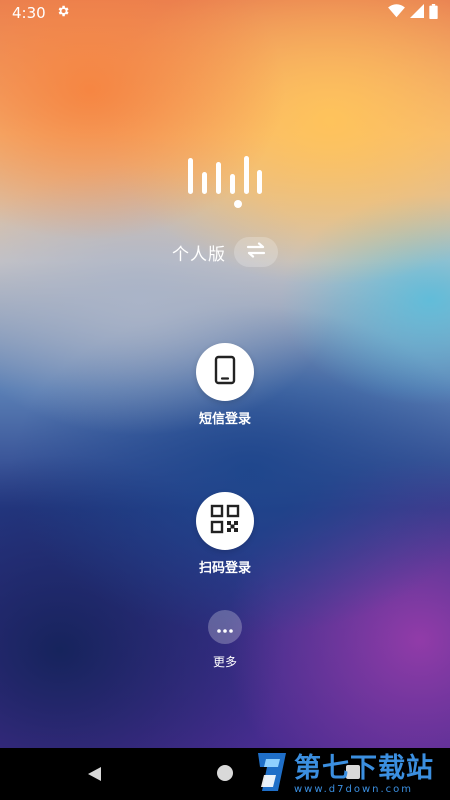 The image size is (450, 800). I want to click on nav-home-icon, so click(225, 773).